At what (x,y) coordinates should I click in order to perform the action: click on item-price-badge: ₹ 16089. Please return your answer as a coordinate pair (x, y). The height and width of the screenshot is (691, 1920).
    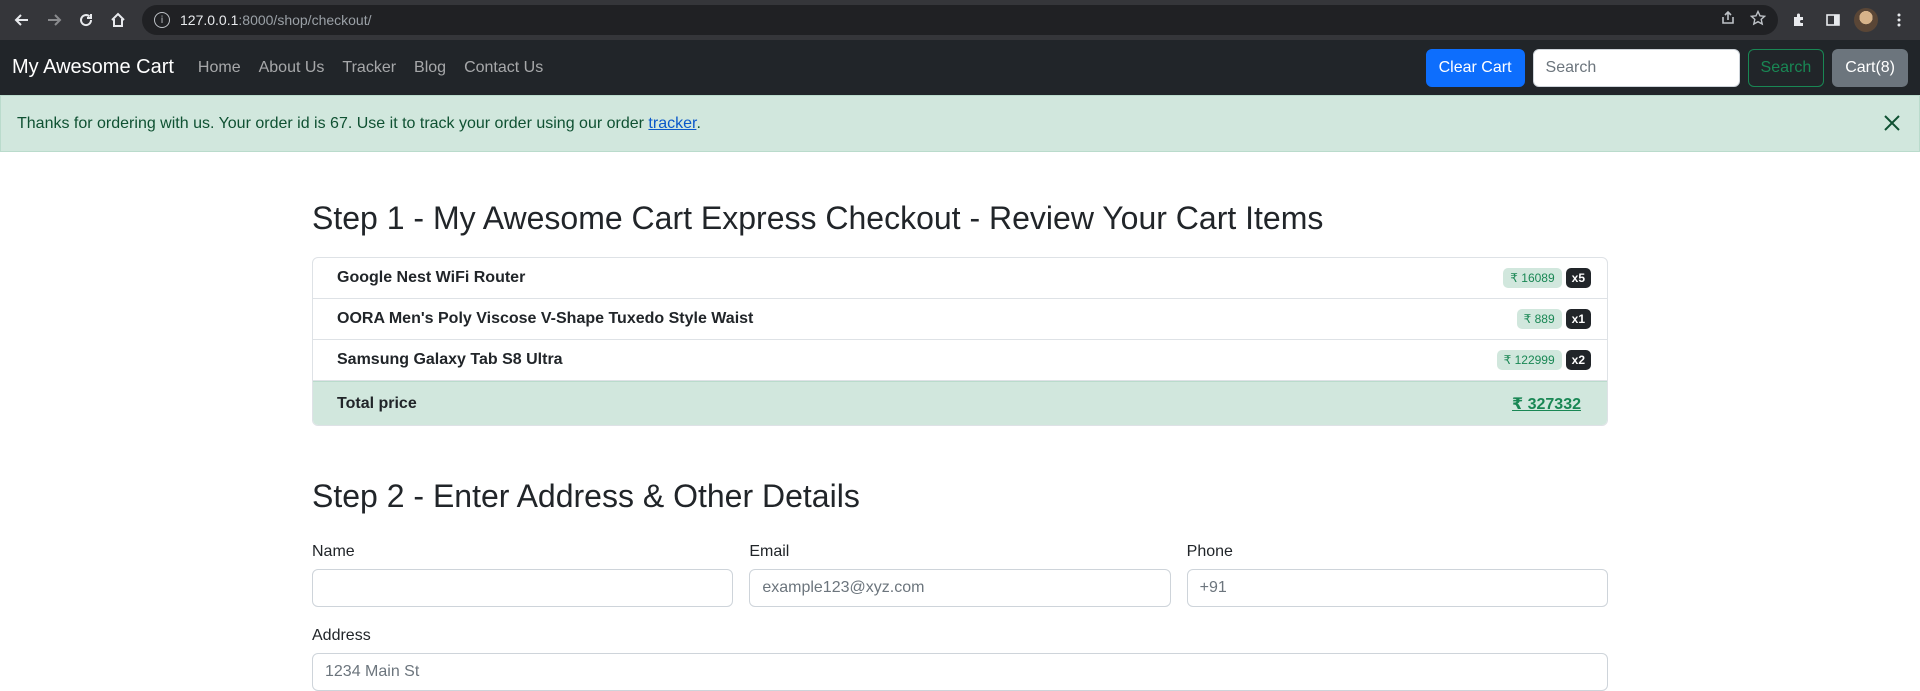
    Looking at the image, I should click on (1532, 278).